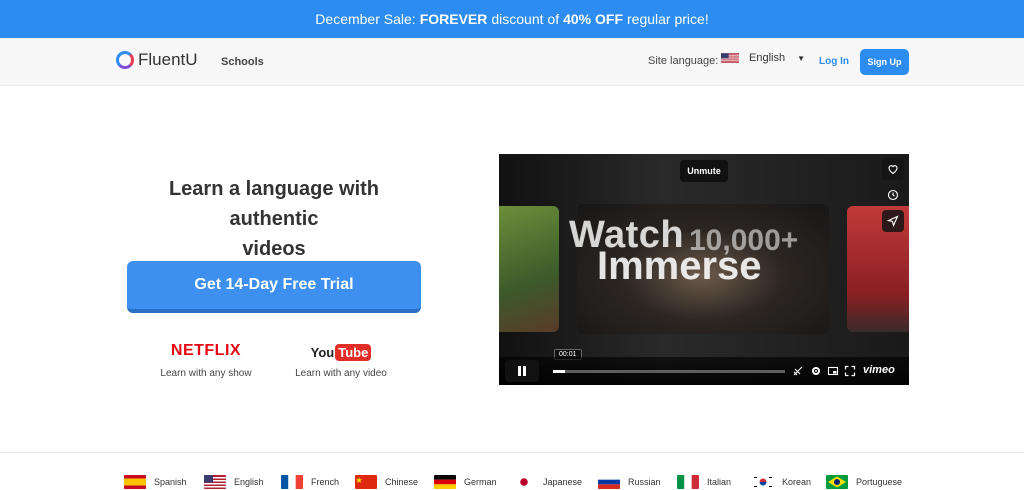 This screenshot has height=490, width=1024. What do you see at coordinates (763, 482) in the screenshot?
I see `korea-flag-icon` at bounding box center [763, 482].